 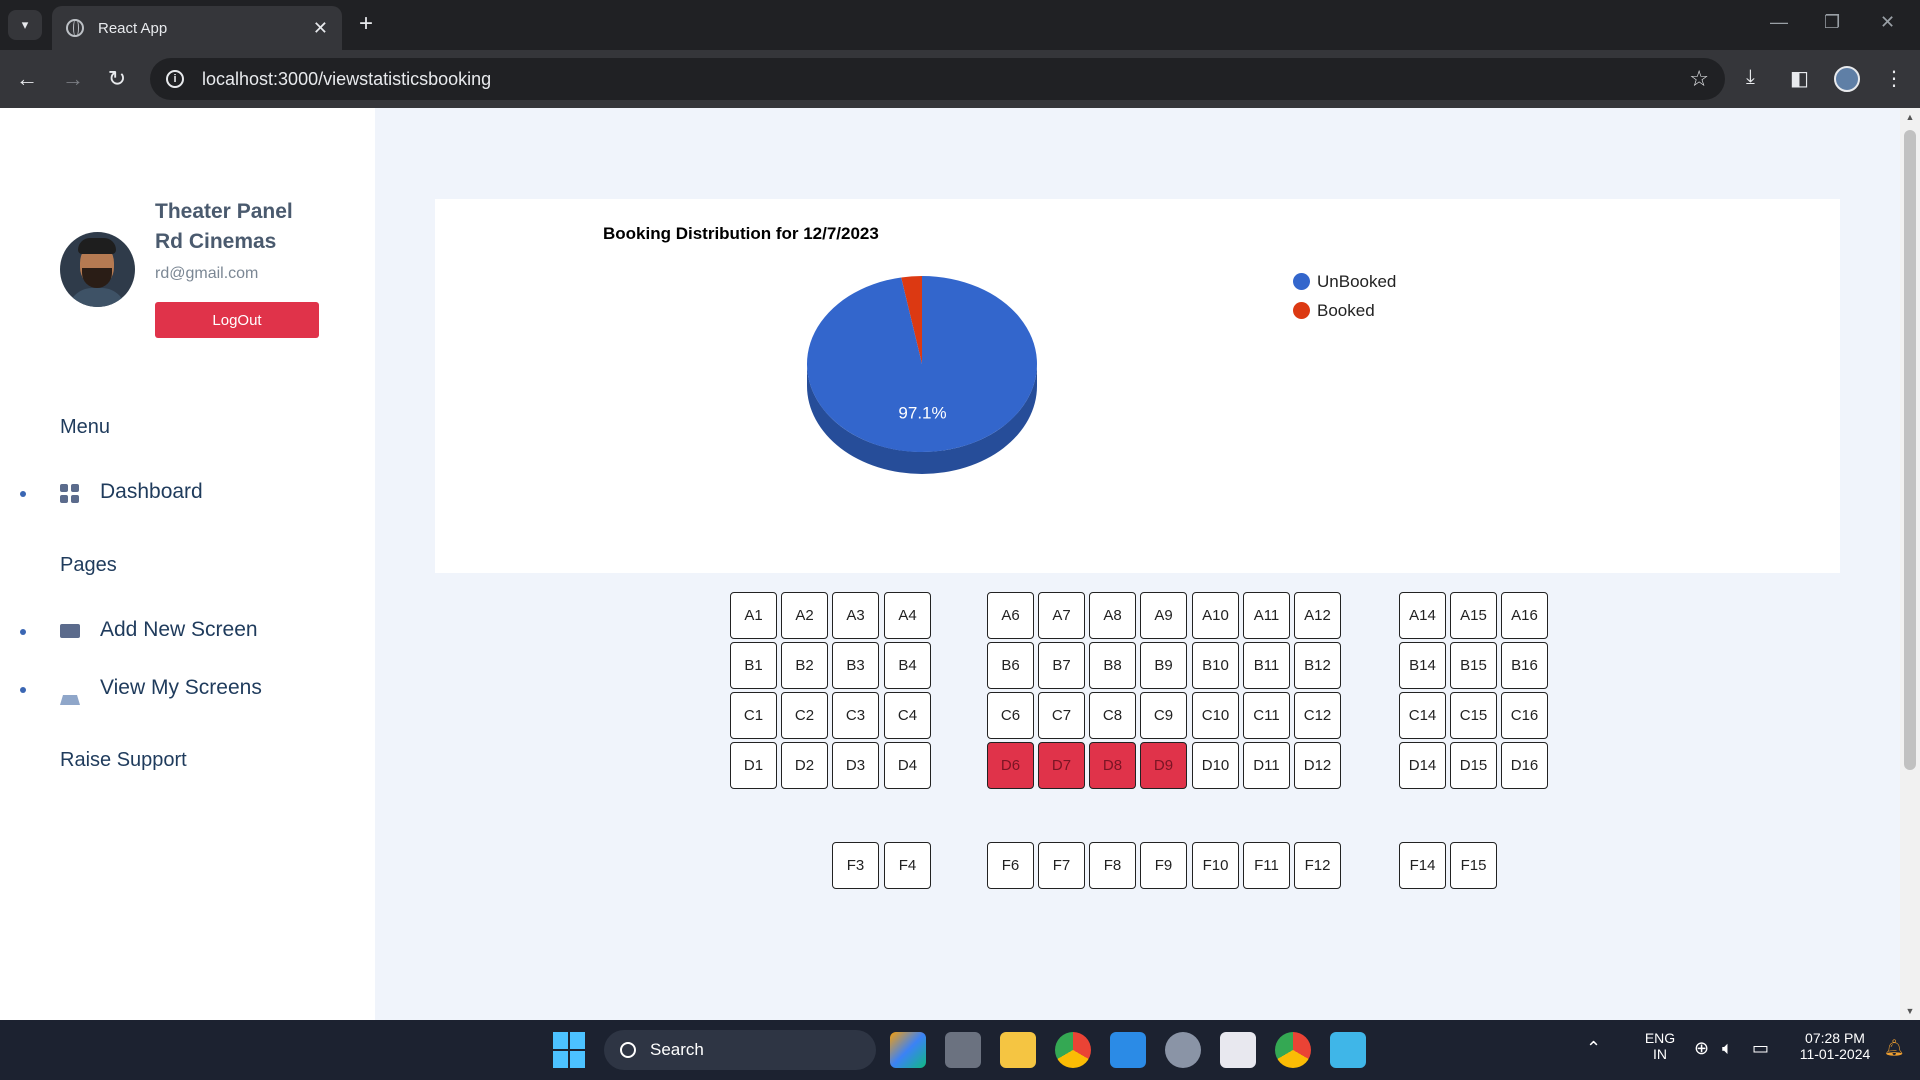 What do you see at coordinates (1266, 615) in the screenshot?
I see `seat-a11: A11` at bounding box center [1266, 615].